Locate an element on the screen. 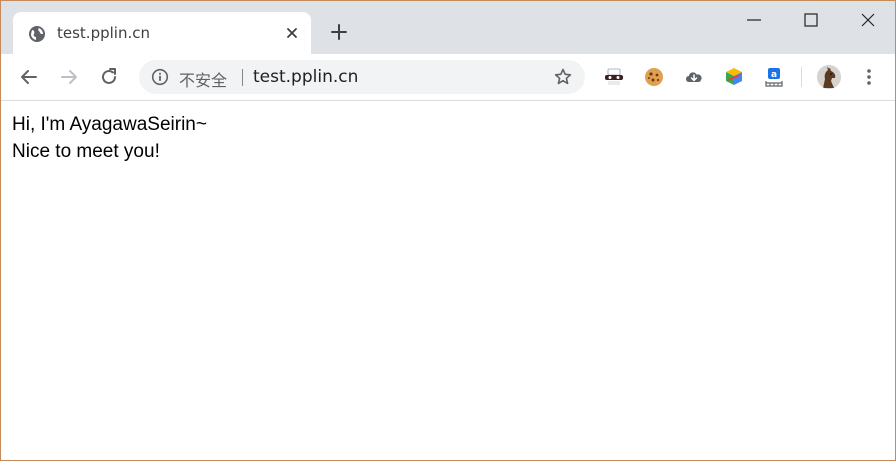  greeting-text: Hi, I'm AyagawaSeirin~ is located at coordinates (109, 124).